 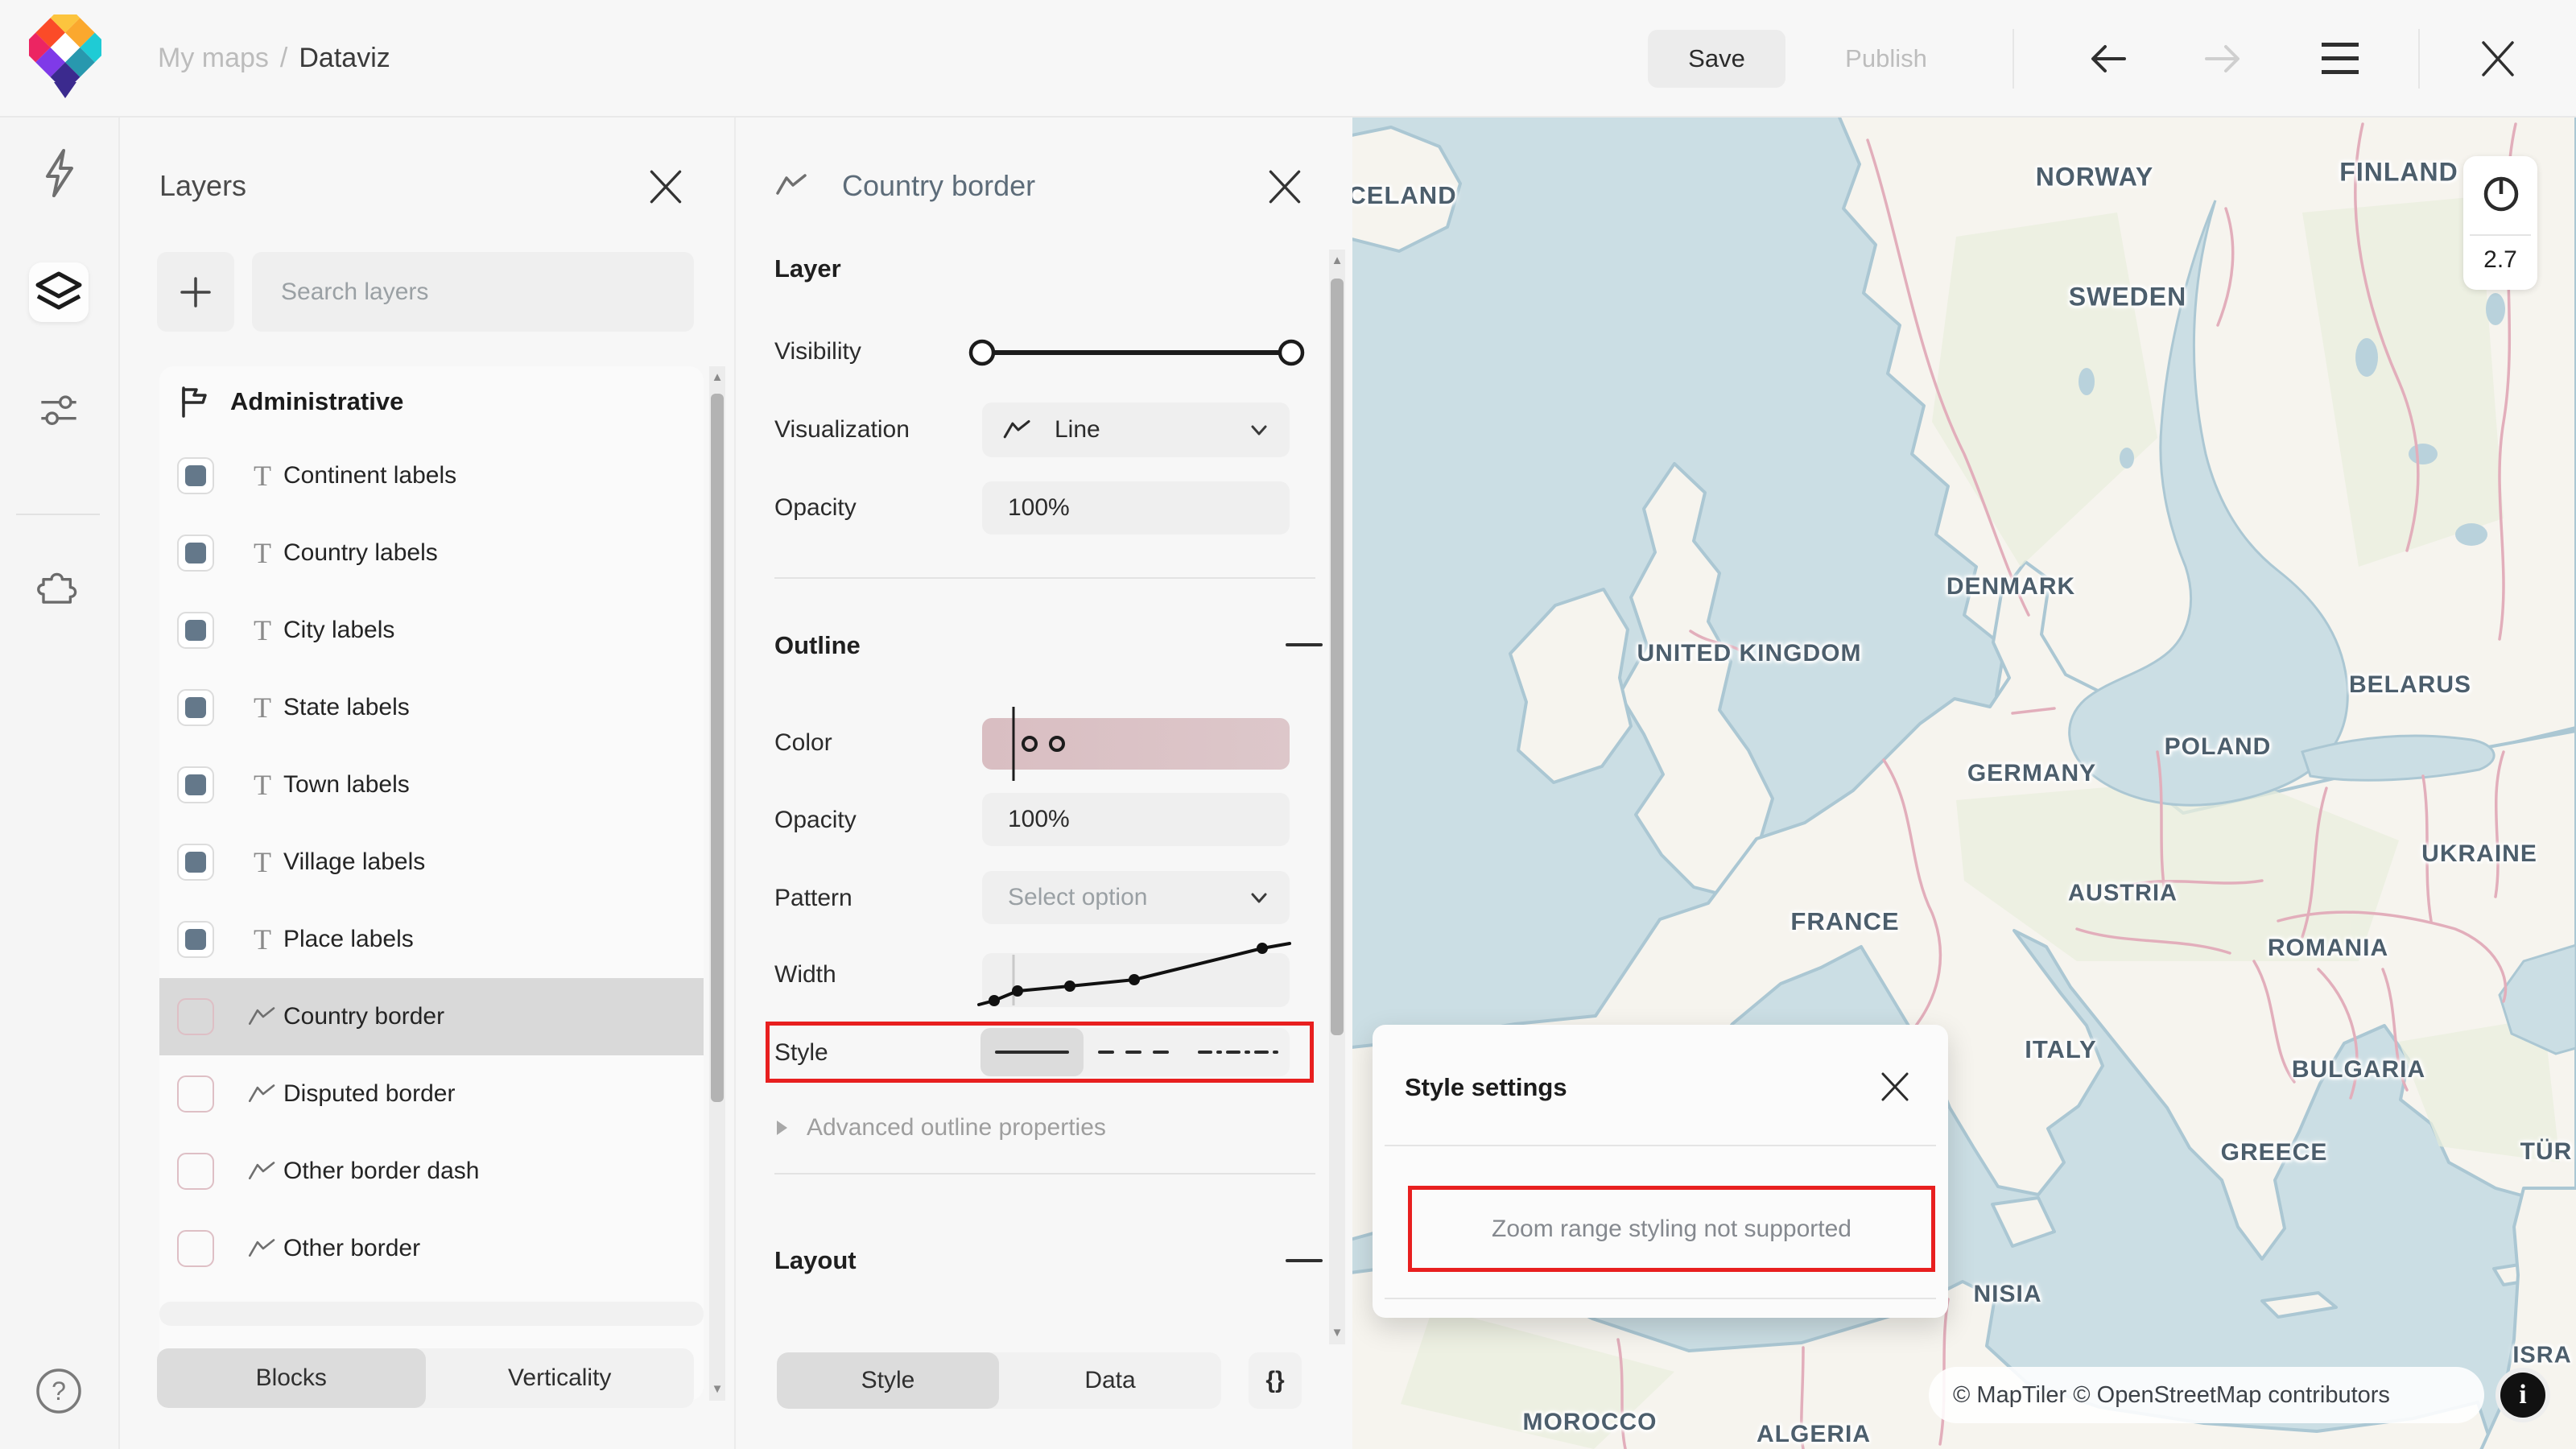 What do you see at coordinates (2223, 58) in the screenshot?
I see `redo-arrow-icon` at bounding box center [2223, 58].